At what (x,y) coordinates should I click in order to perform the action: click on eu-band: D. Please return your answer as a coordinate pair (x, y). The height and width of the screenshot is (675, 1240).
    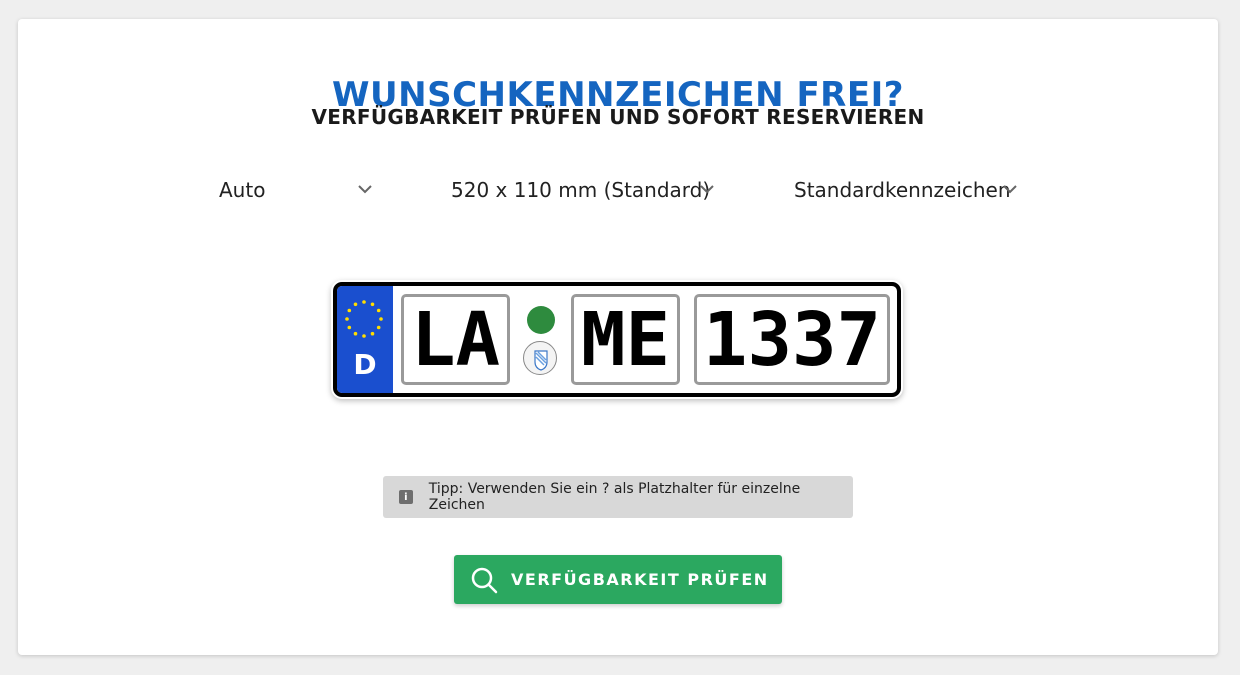
    Looking at the image, I should click on (365, 339).